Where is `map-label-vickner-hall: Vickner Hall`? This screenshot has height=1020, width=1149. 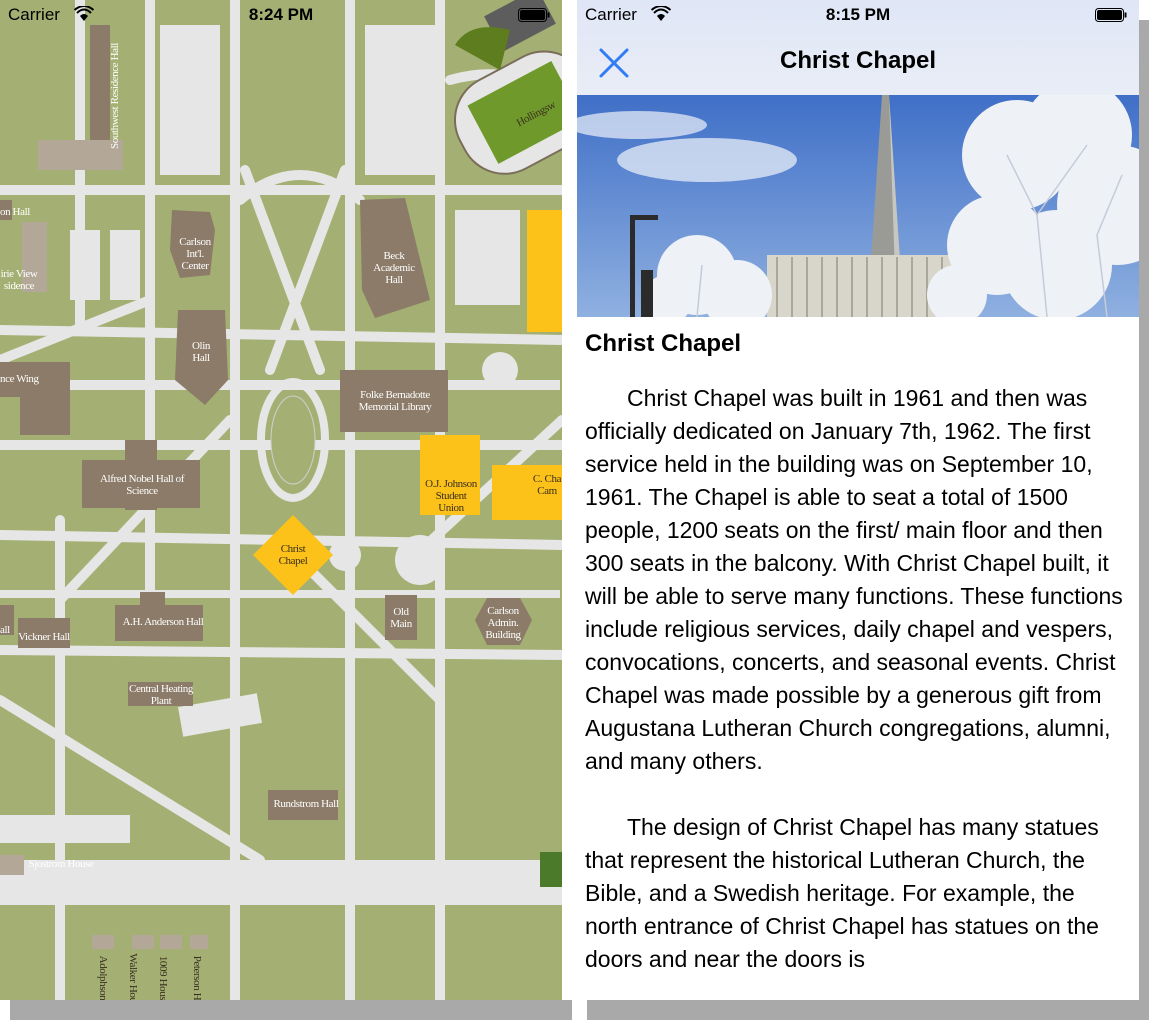 map-label-vickner-hall: Vickner Hall is located at coordinates (44, 637).